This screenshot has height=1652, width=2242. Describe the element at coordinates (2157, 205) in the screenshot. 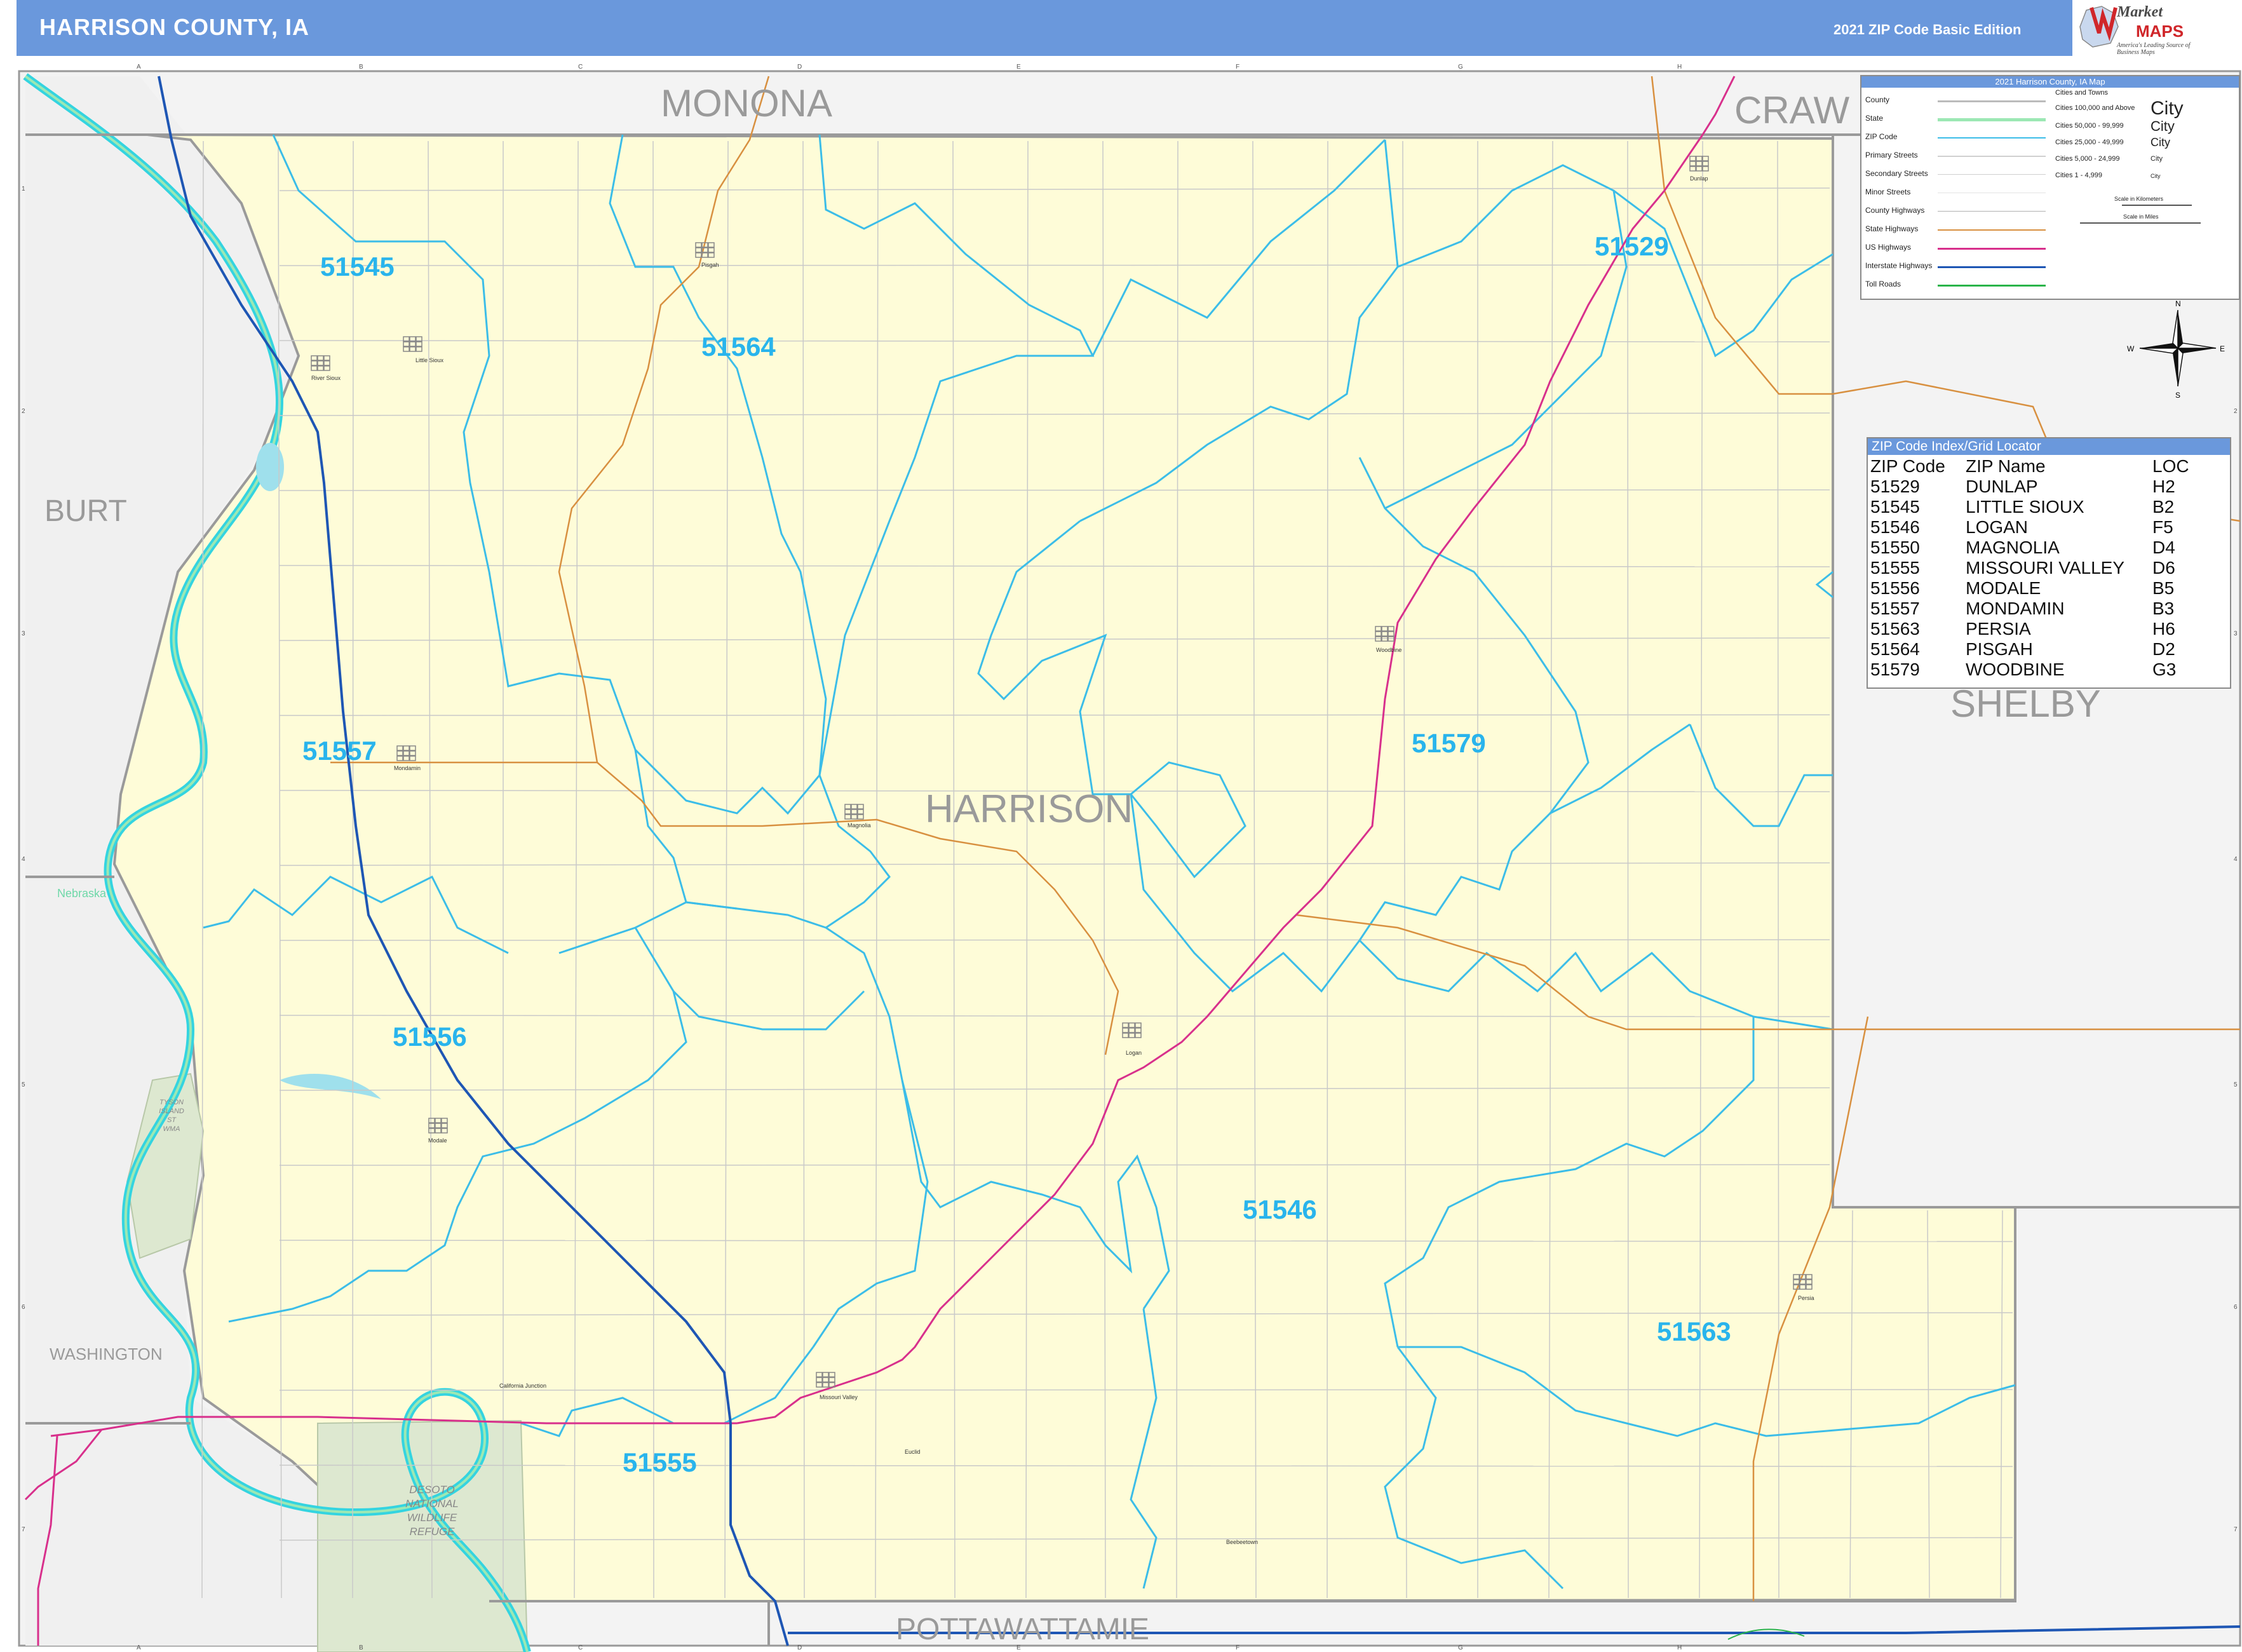

I see `legend-scale-km-bar` at that location.